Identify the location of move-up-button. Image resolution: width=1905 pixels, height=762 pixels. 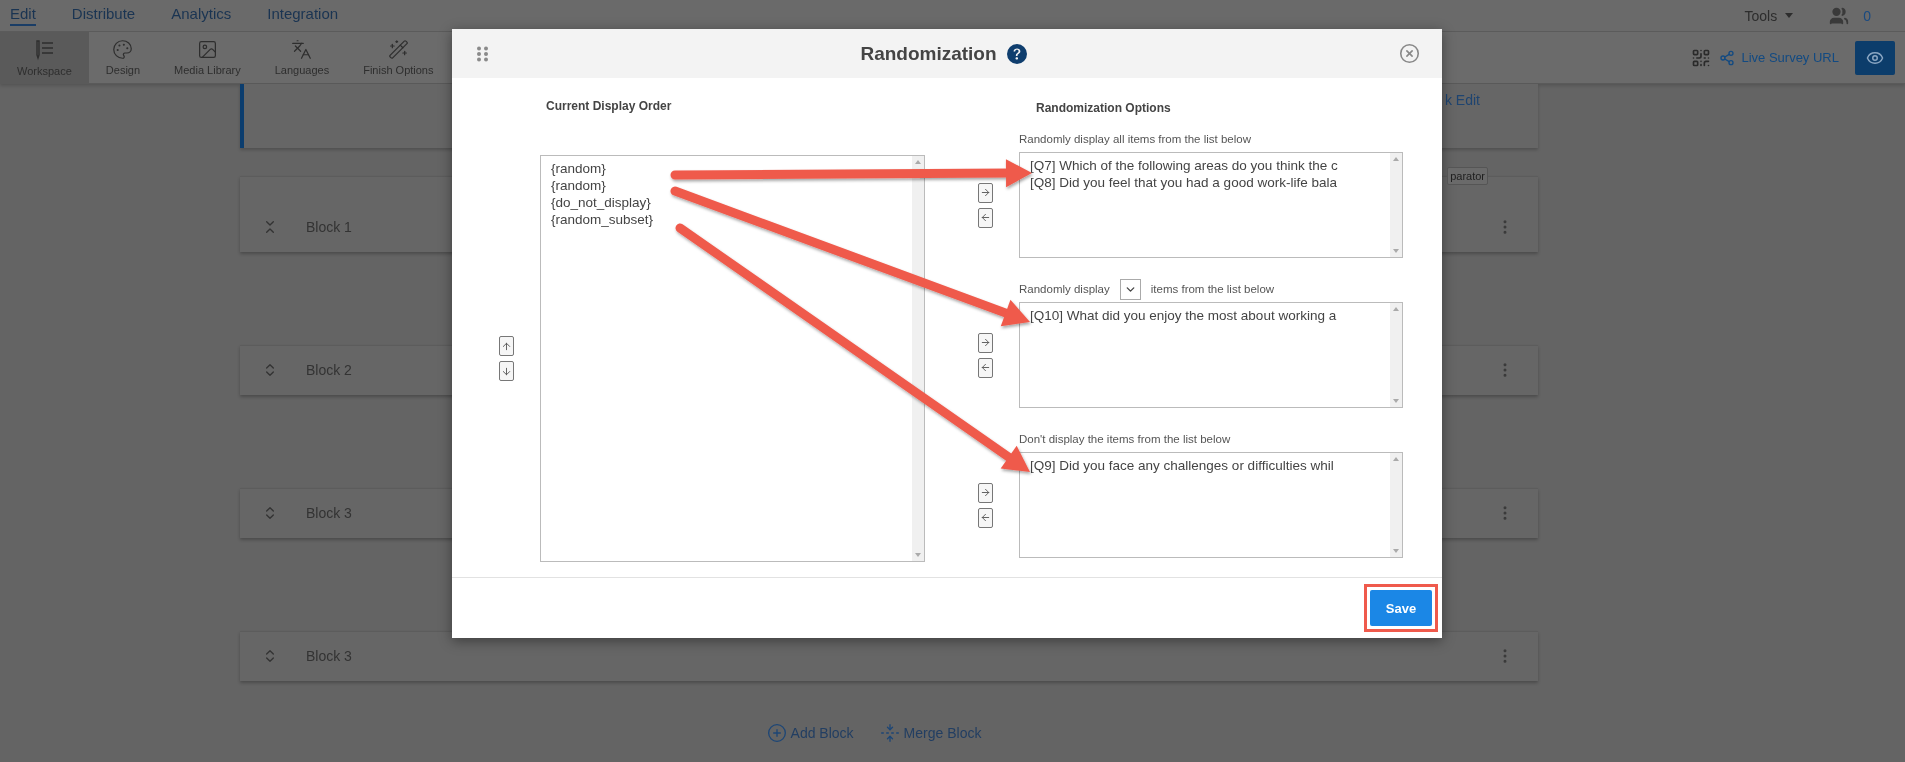
(506, 346).